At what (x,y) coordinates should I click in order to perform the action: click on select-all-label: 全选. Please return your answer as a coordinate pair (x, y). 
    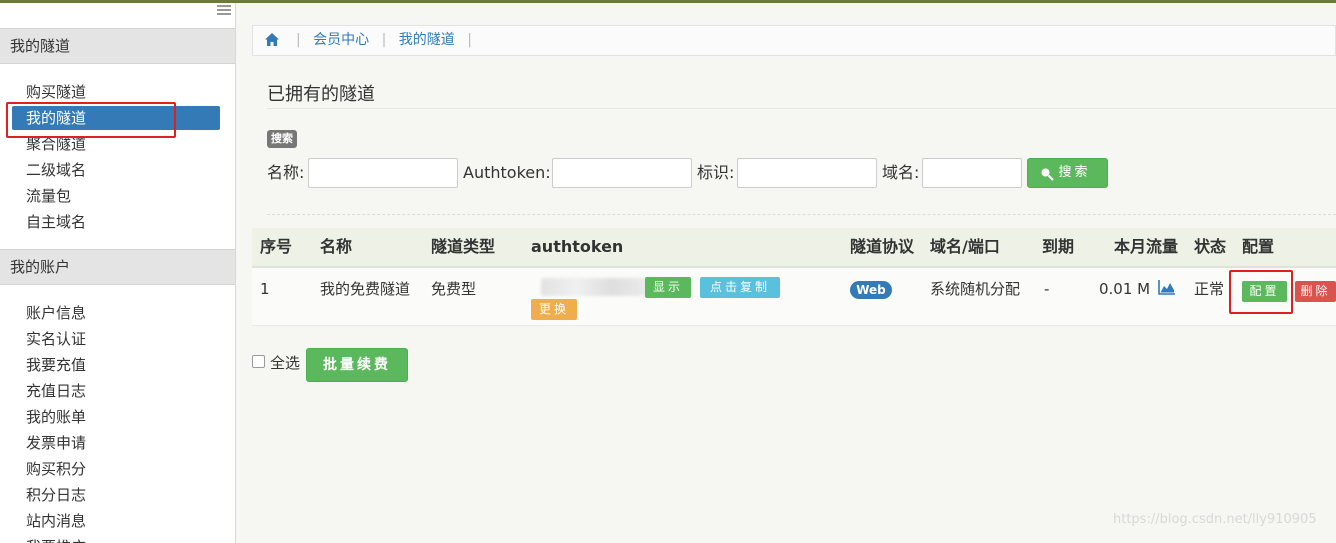
    Looking at the image, I should click on (285, 362).